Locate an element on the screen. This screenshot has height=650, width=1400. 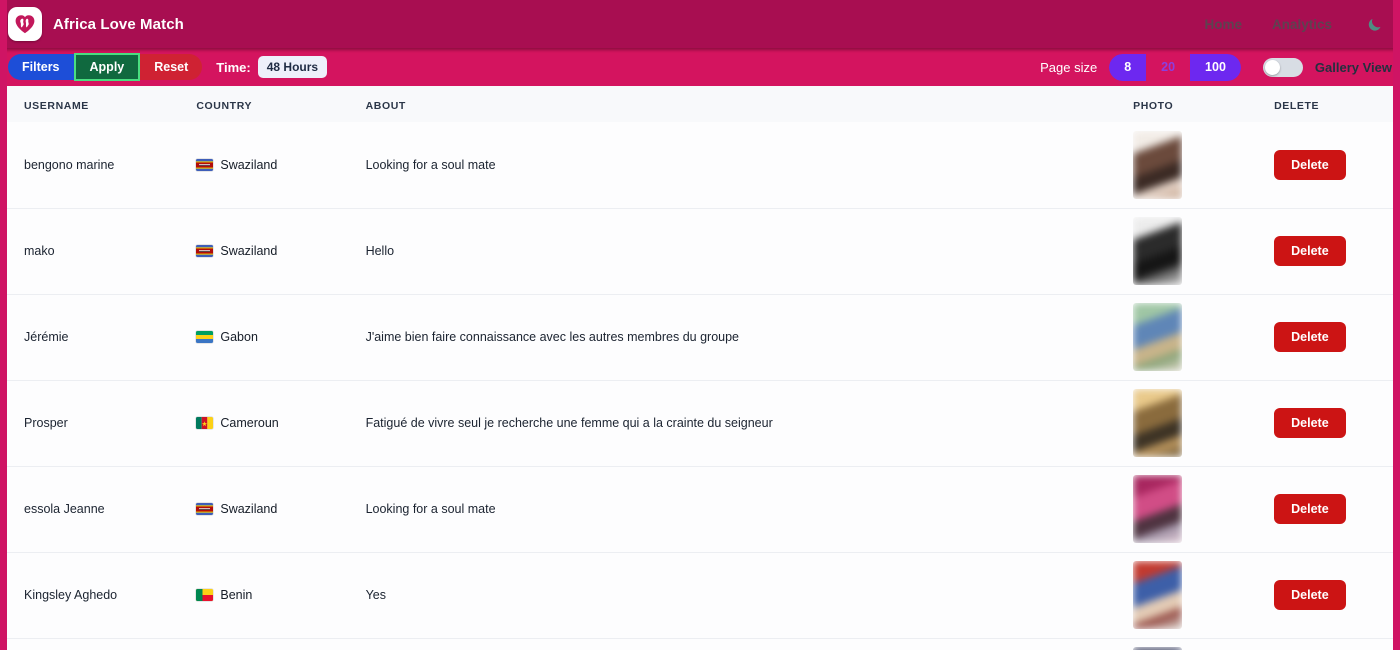
column-header-country: COUNTRY is located at coordinates (281, 104).